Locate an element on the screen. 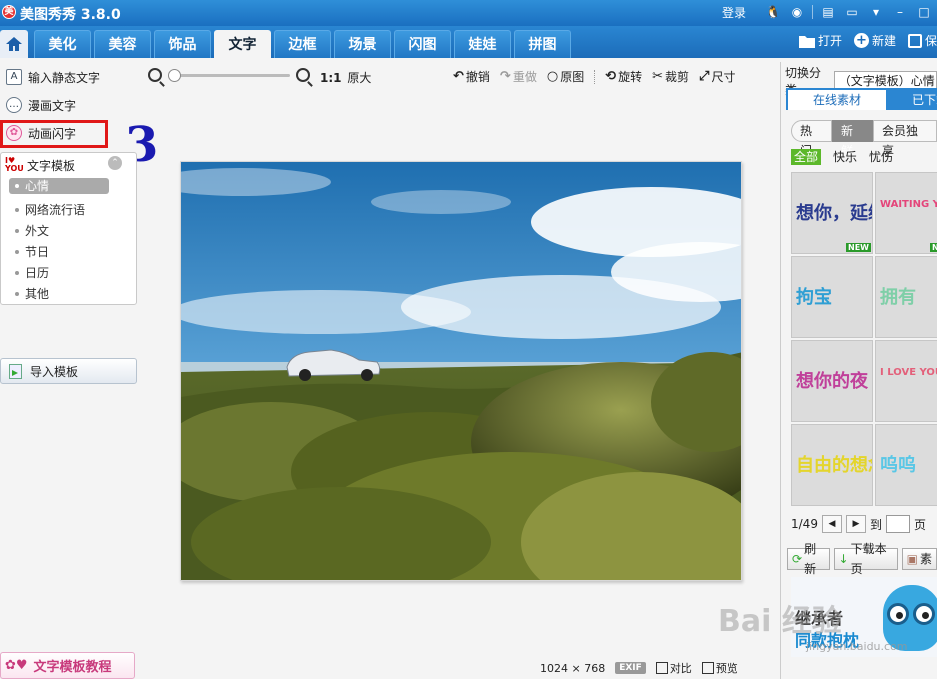  template-item-label: 日历 is located at coordinates (37, 272).